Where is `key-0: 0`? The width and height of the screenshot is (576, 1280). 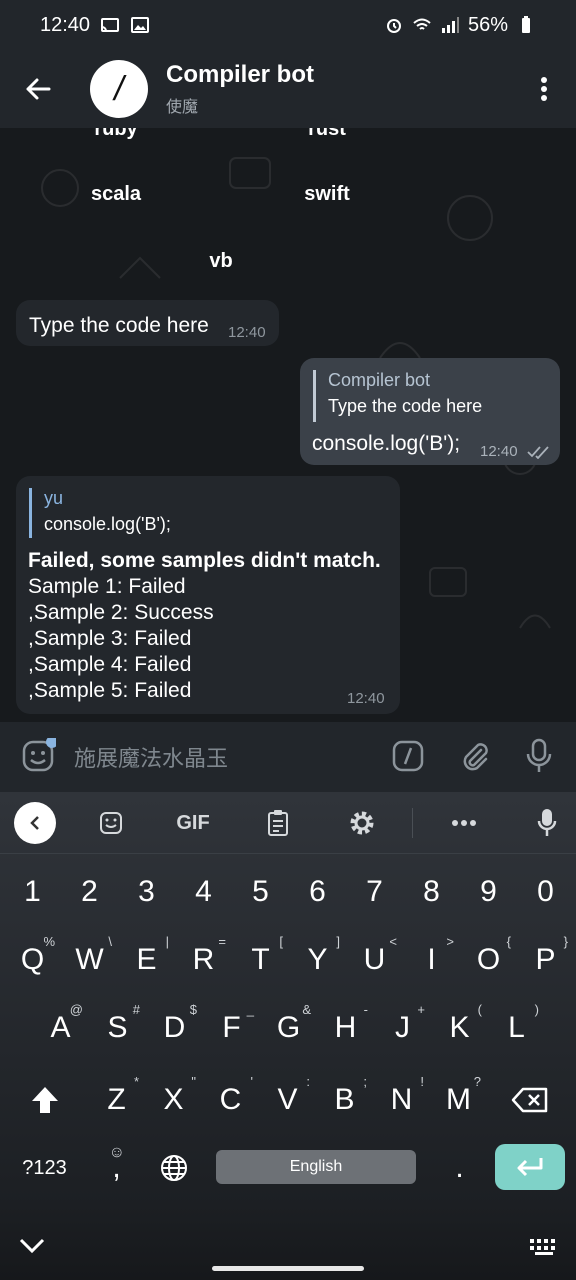 key-0: 0 is located at coordinates (545, 892).